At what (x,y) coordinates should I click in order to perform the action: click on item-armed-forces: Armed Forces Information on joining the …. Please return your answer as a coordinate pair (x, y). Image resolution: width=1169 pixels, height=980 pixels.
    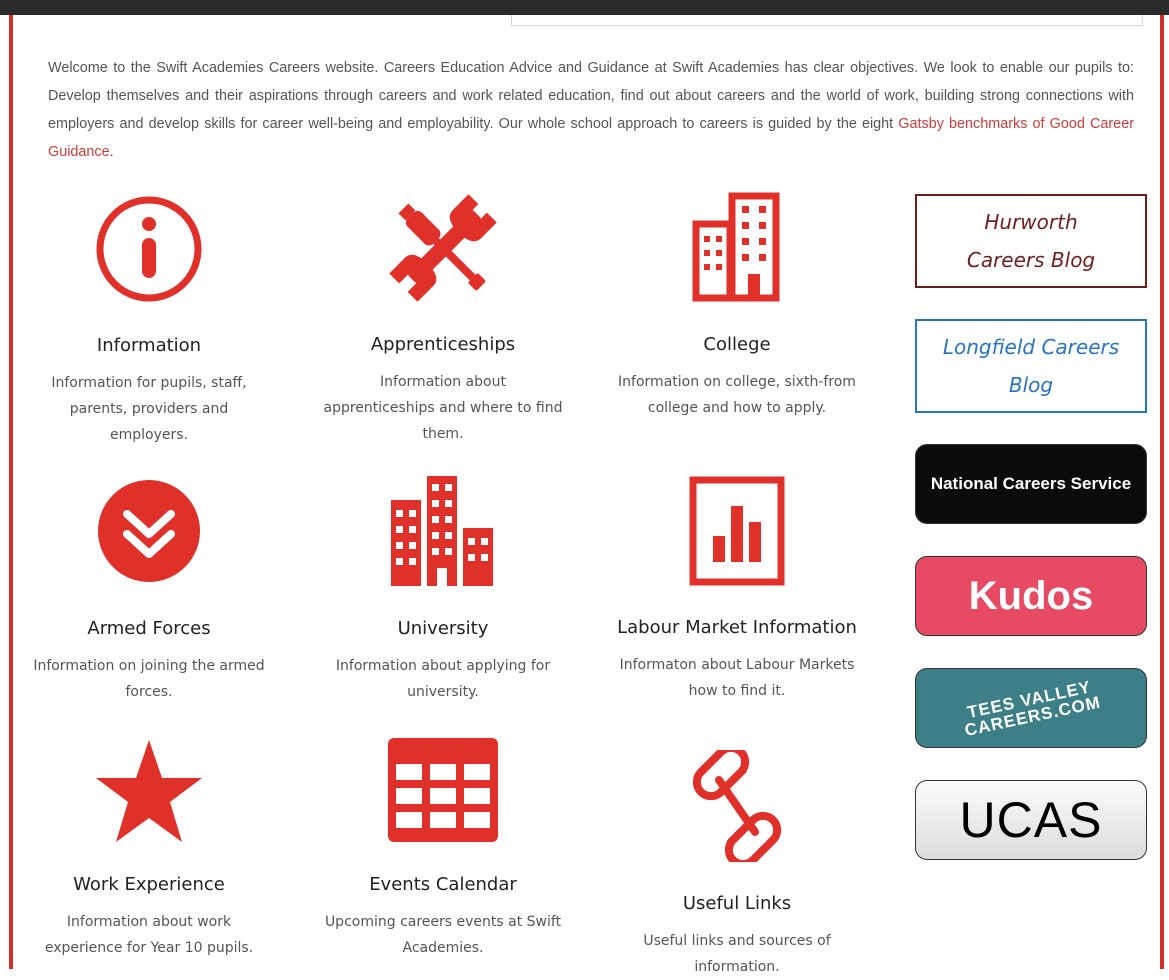
    Looking at the image, I should click on (149, 590).